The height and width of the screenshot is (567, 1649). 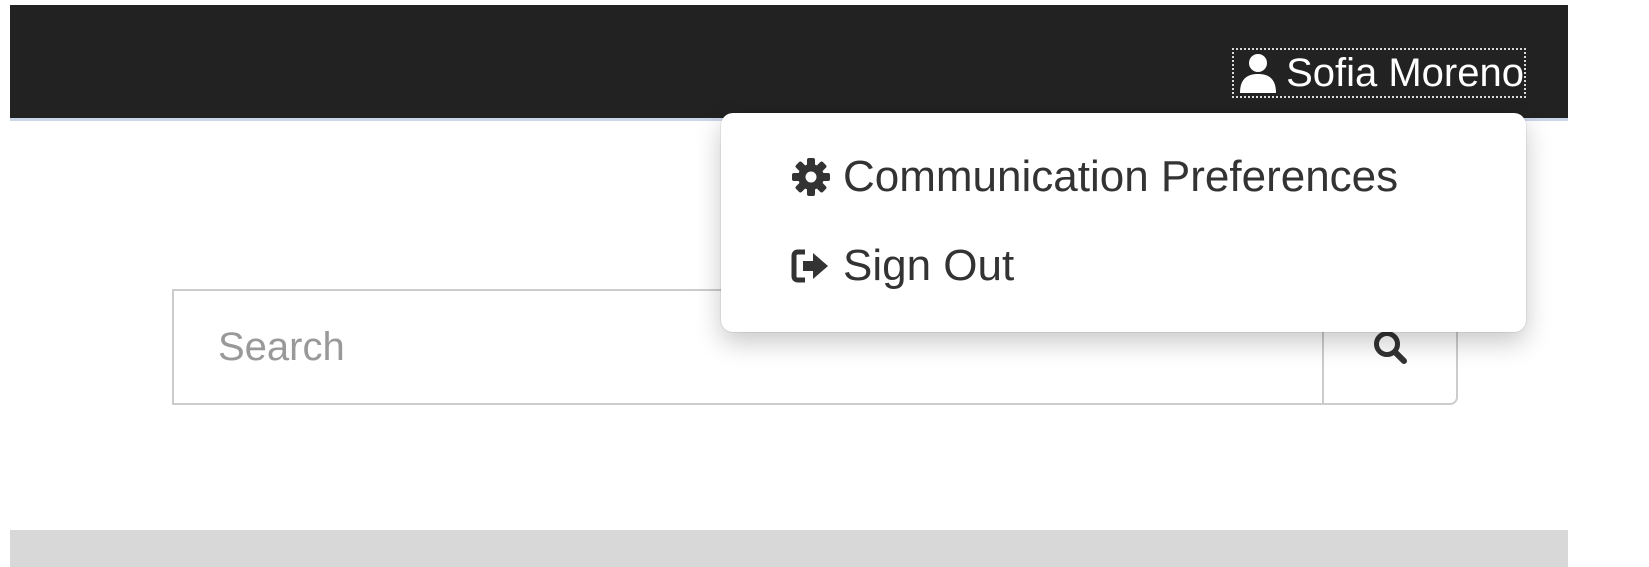 I want to click on menu-item-sign-out: Sign Out, so click(x=902, y=266).